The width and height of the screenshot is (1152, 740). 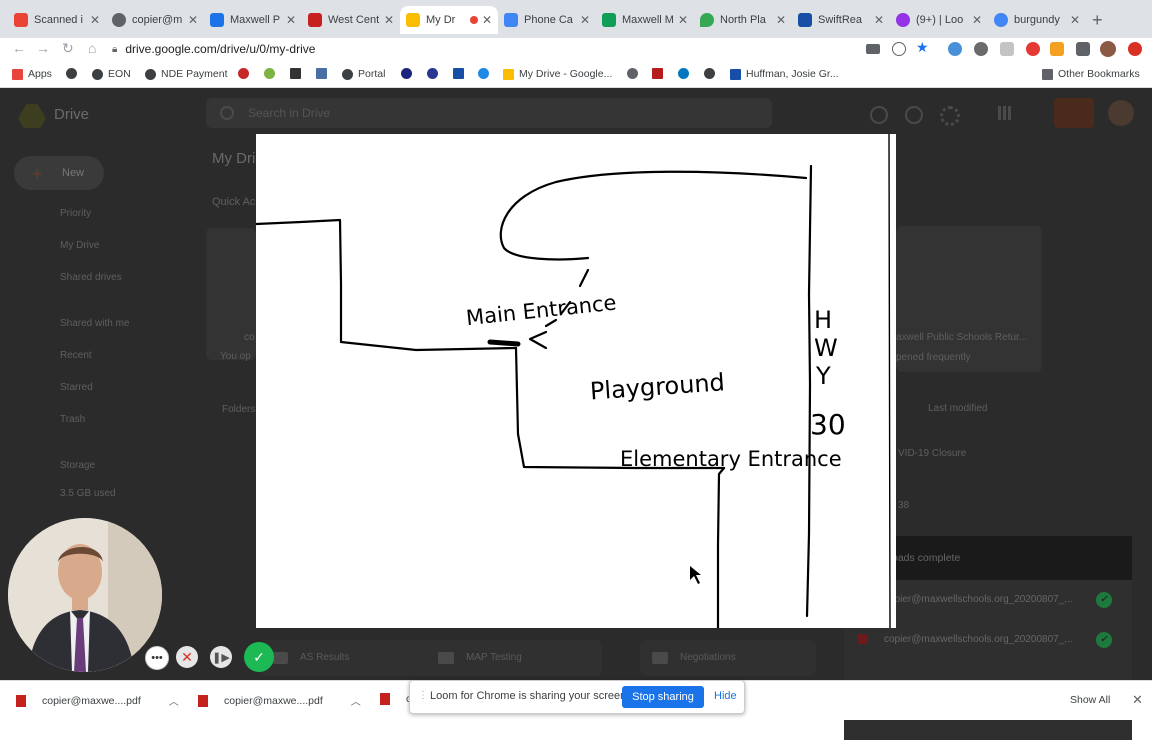 What do you see at coordinates (59, 173) in the screenshot?
I see `new-button: New +` at bounding box center [59, 173].